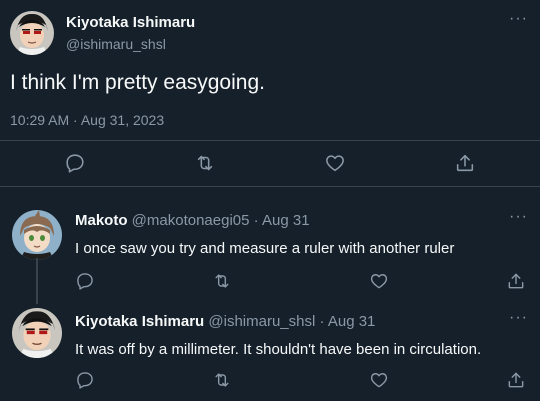 This screenshot has width=540, height=401. What do you see at coordinates (37, 281) in the screenshot?
I see `thread-line` at bounding box center [37, 281].